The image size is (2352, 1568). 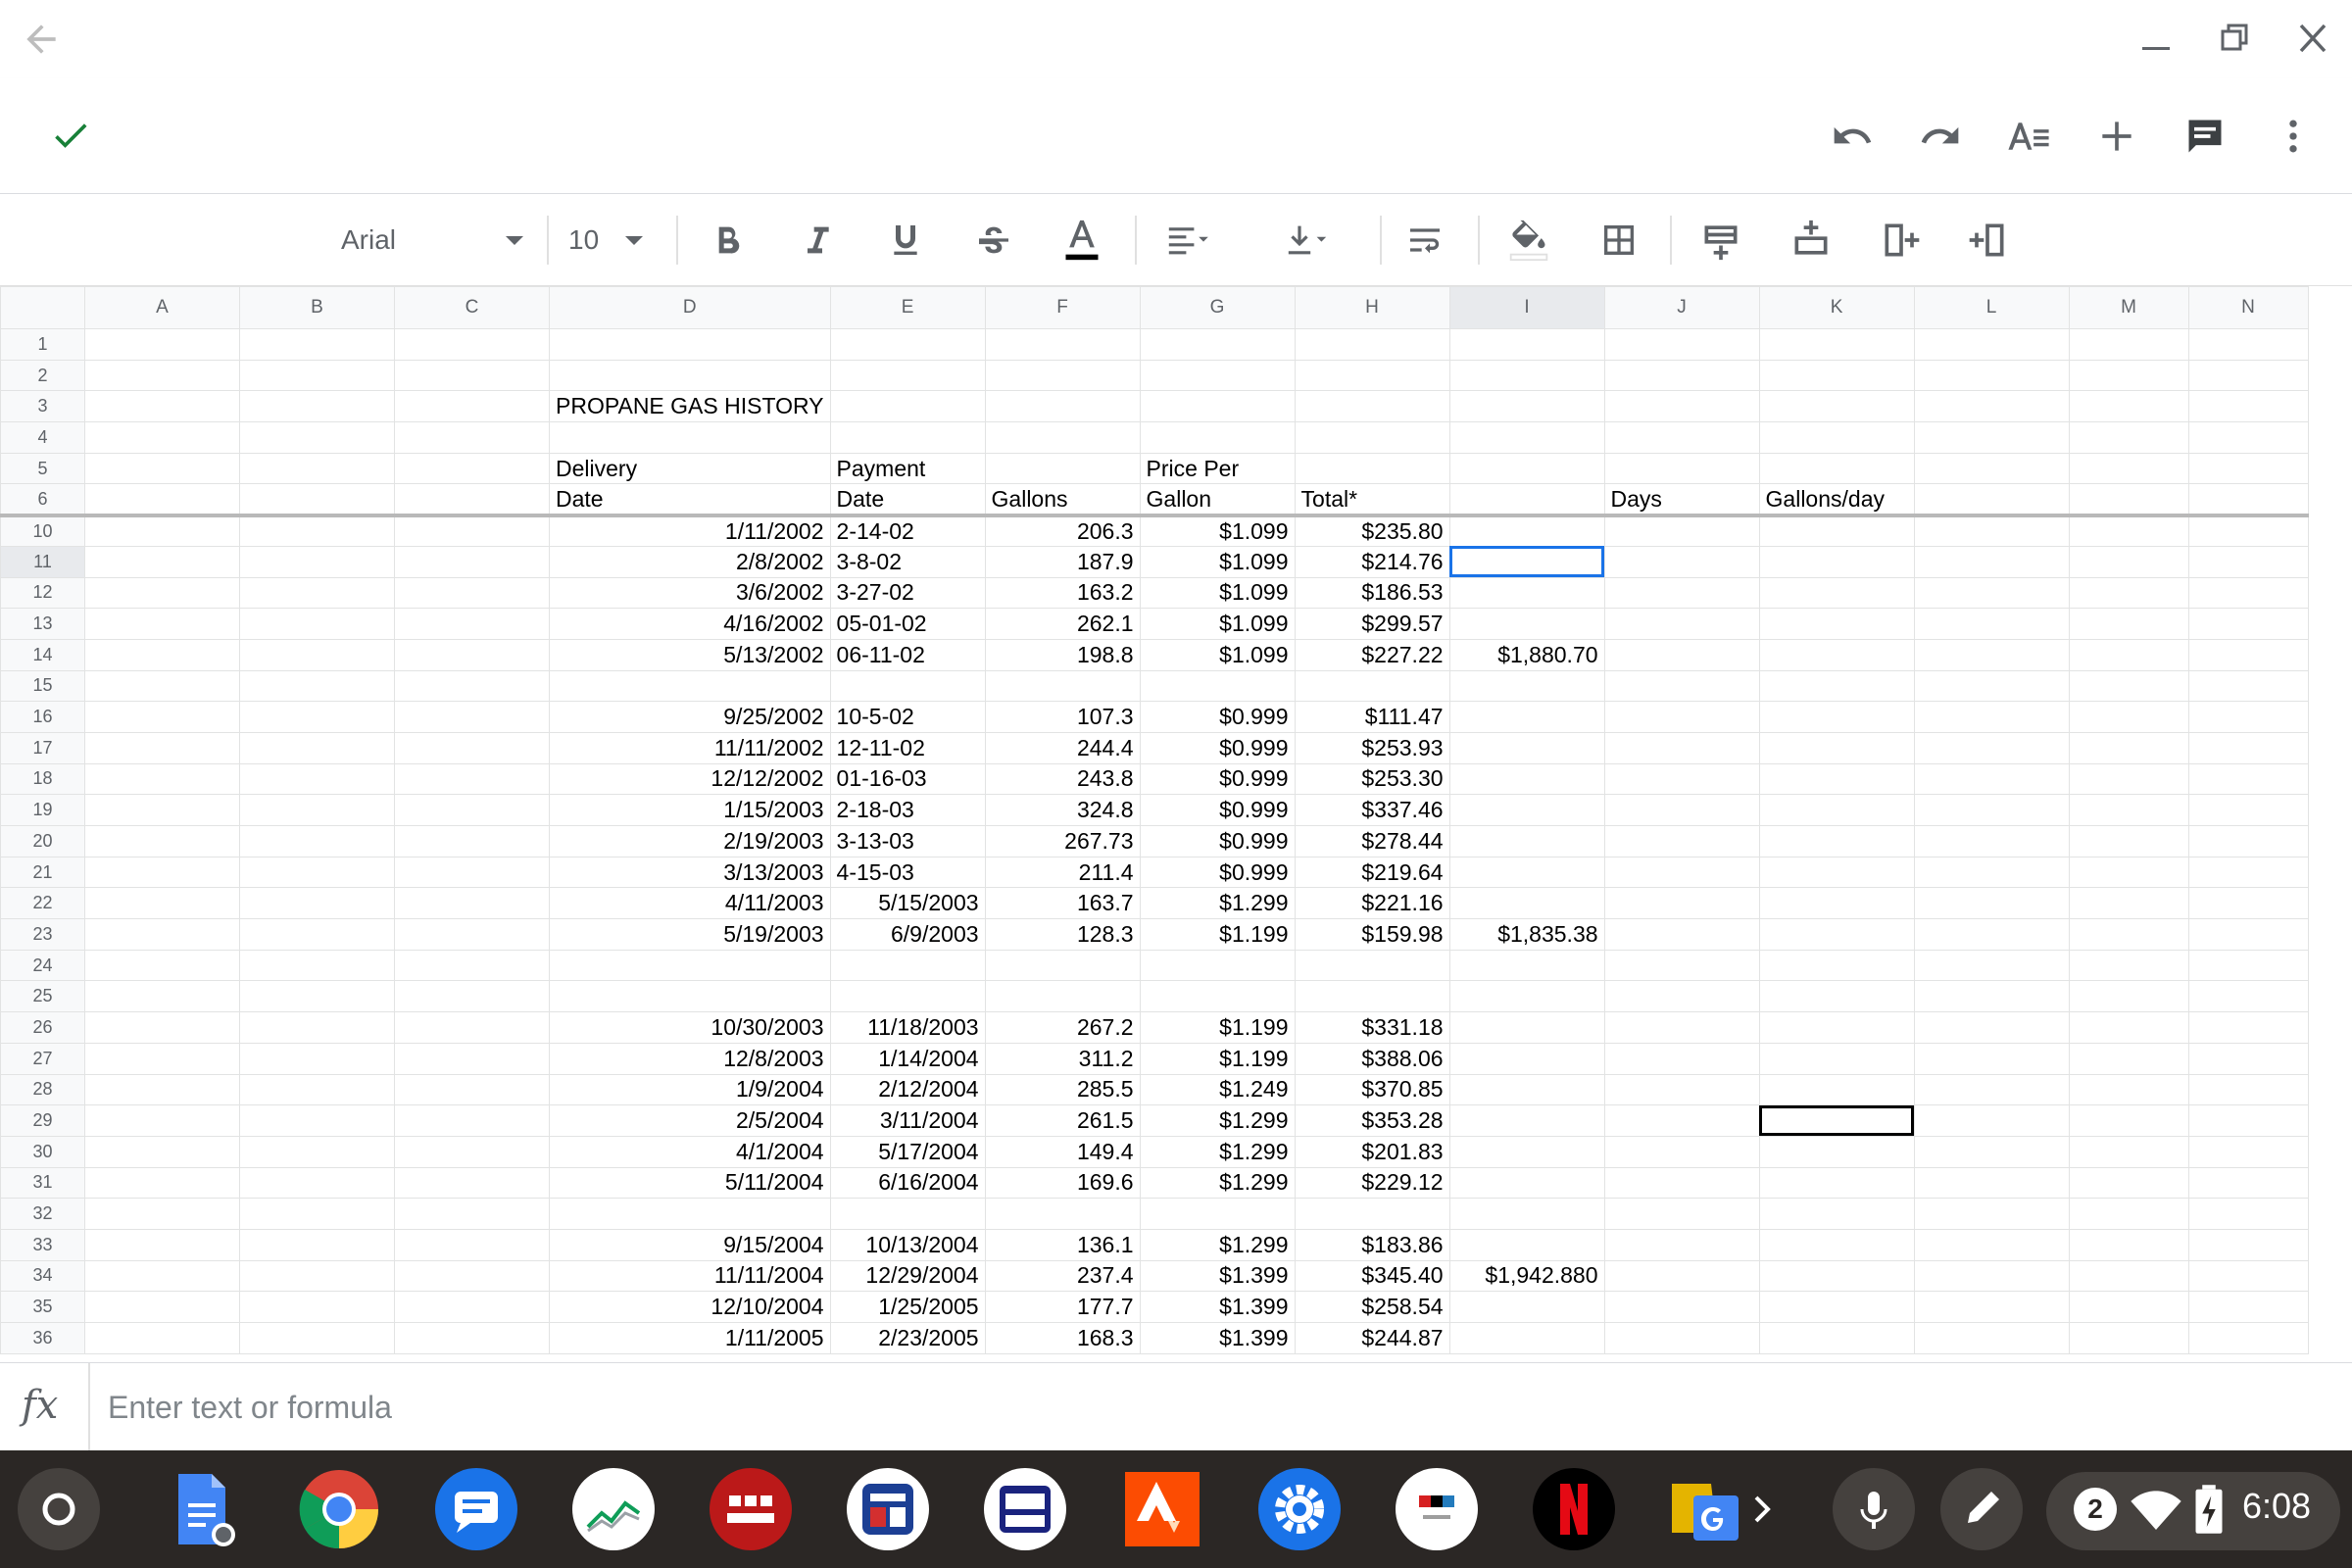 I want to click on cell-k17, so click(x=1836, y=747).